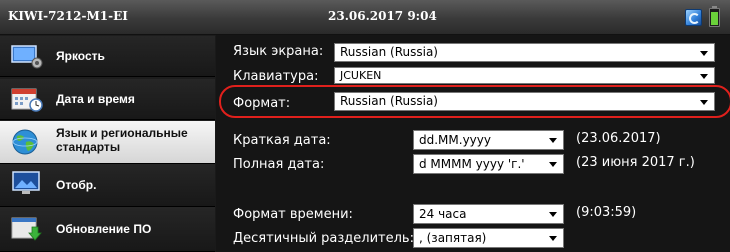 This screenshot has height=252, width=730. Describe the element at coordinates (26, 229) in the screenshot. I see `software-update-icon` at that location.